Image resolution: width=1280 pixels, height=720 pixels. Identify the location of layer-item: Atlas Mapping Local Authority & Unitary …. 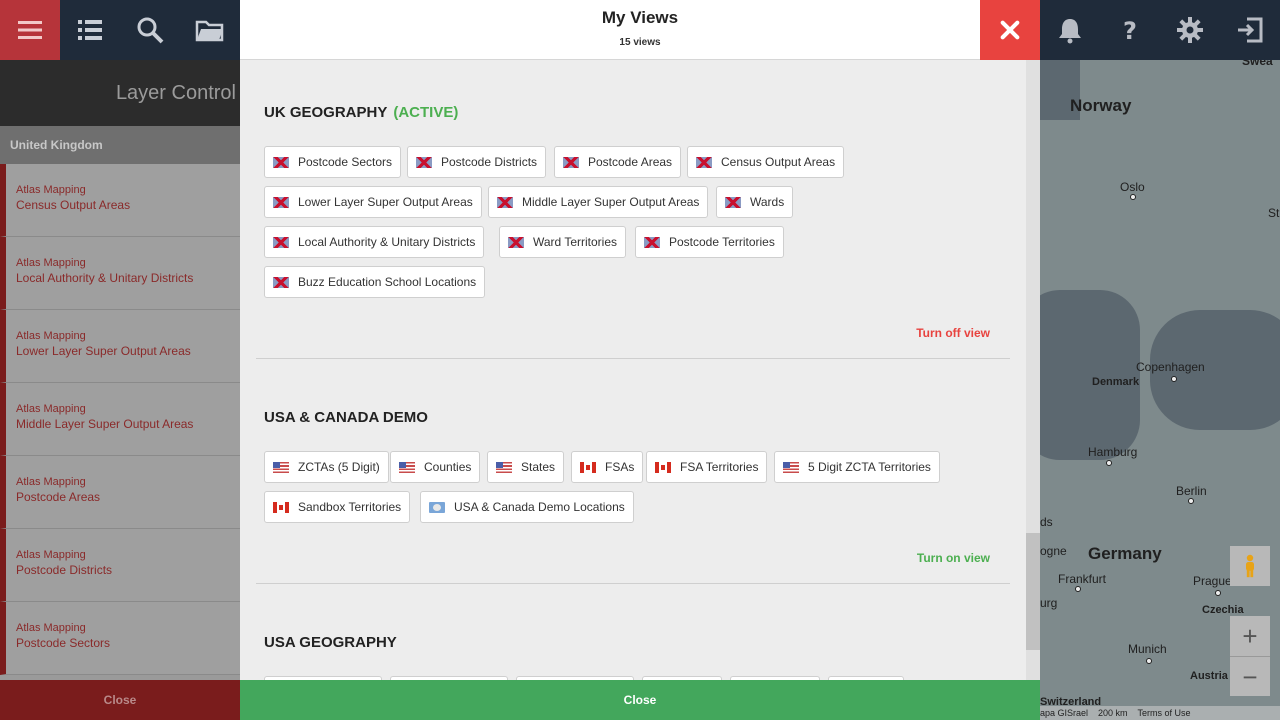
(120, 273).